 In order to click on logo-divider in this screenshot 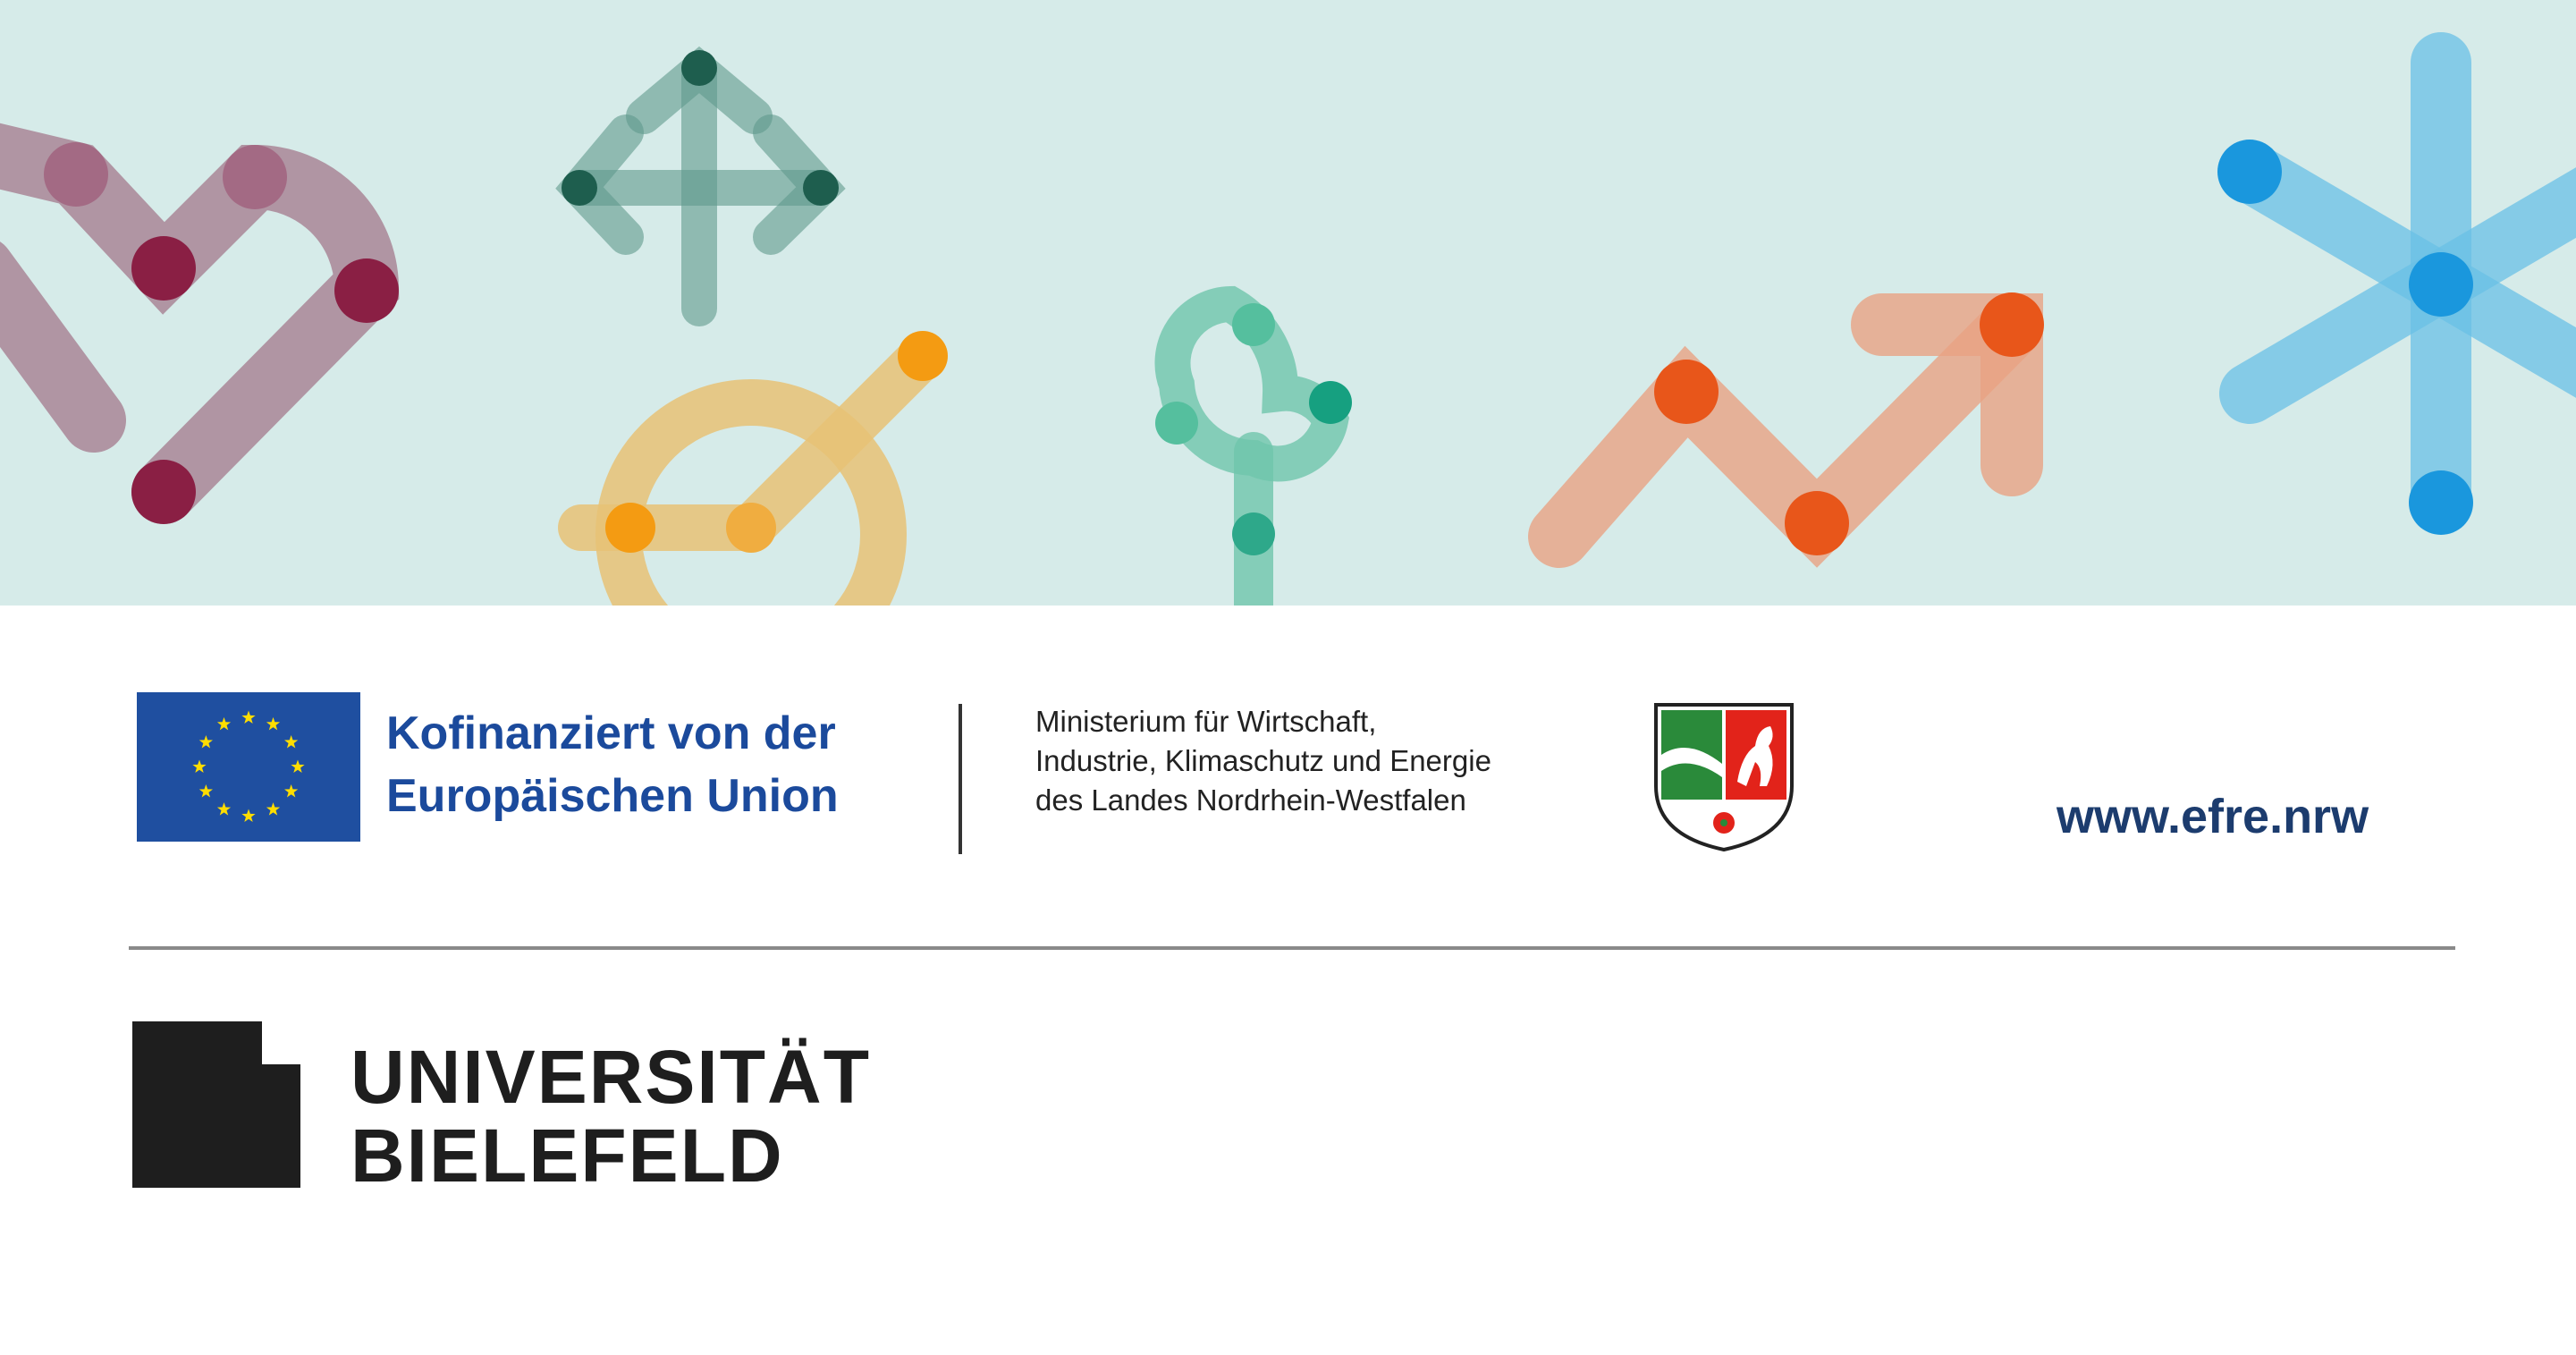, I will do `click(960, 779)`.